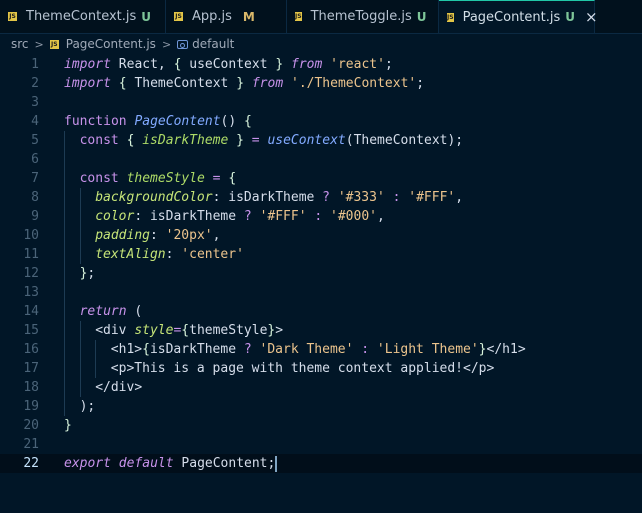 The height and width of the screenshot is (513, 642). I want to click on line-number: 18, so click(31, 387).